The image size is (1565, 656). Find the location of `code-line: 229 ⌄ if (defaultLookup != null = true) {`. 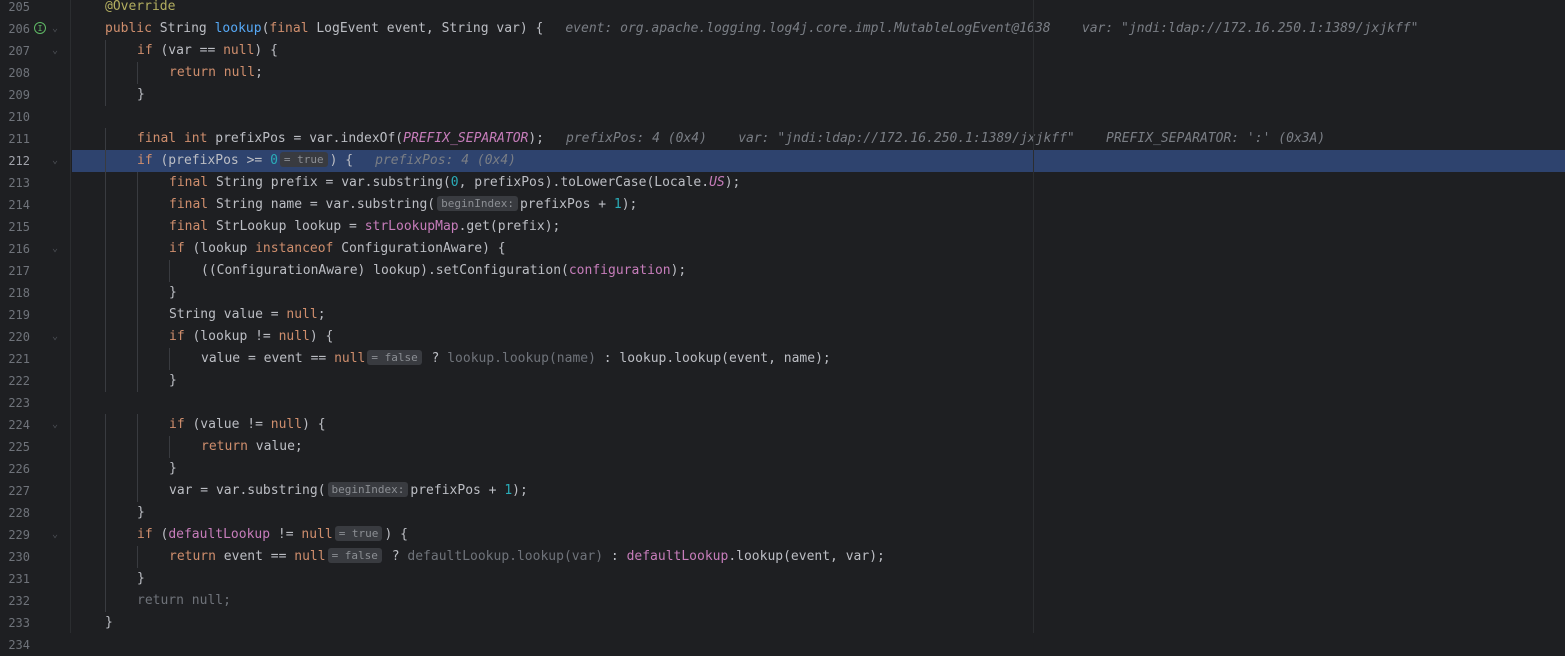

code-line: 229 ⌄ if (defaultLookup != null = true) { is located at coordinates (782, 535).